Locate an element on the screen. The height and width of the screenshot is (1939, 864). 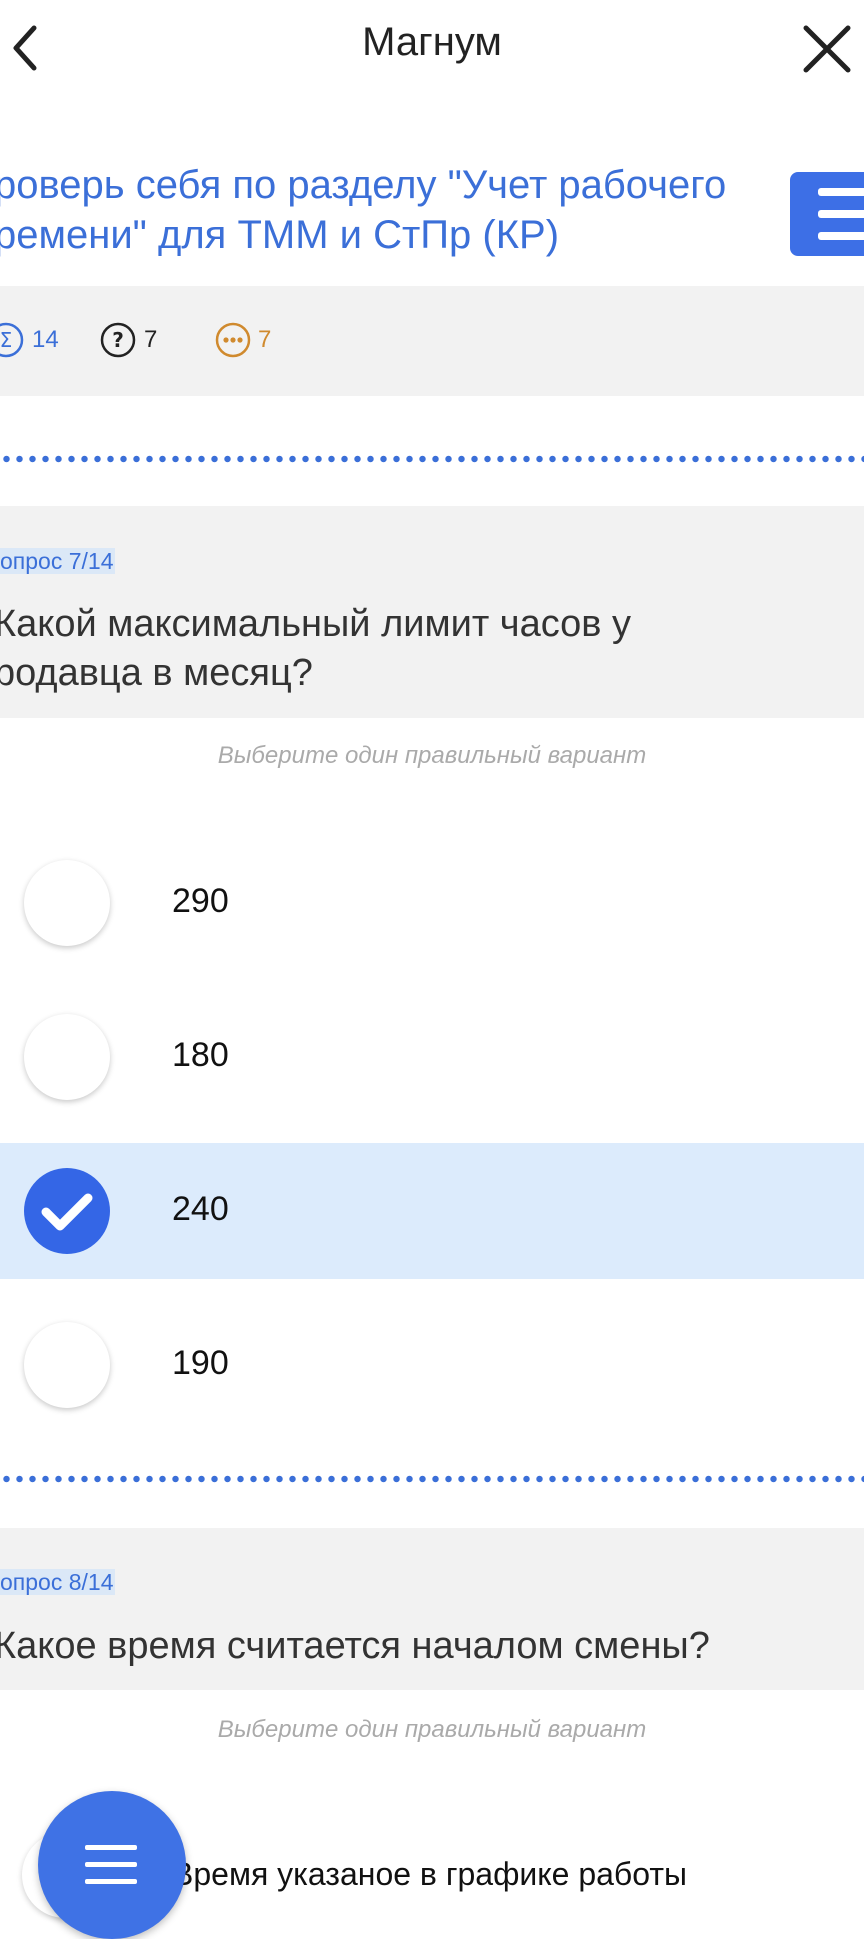
answer-option: 180 is located at coordinates (432, 1057).